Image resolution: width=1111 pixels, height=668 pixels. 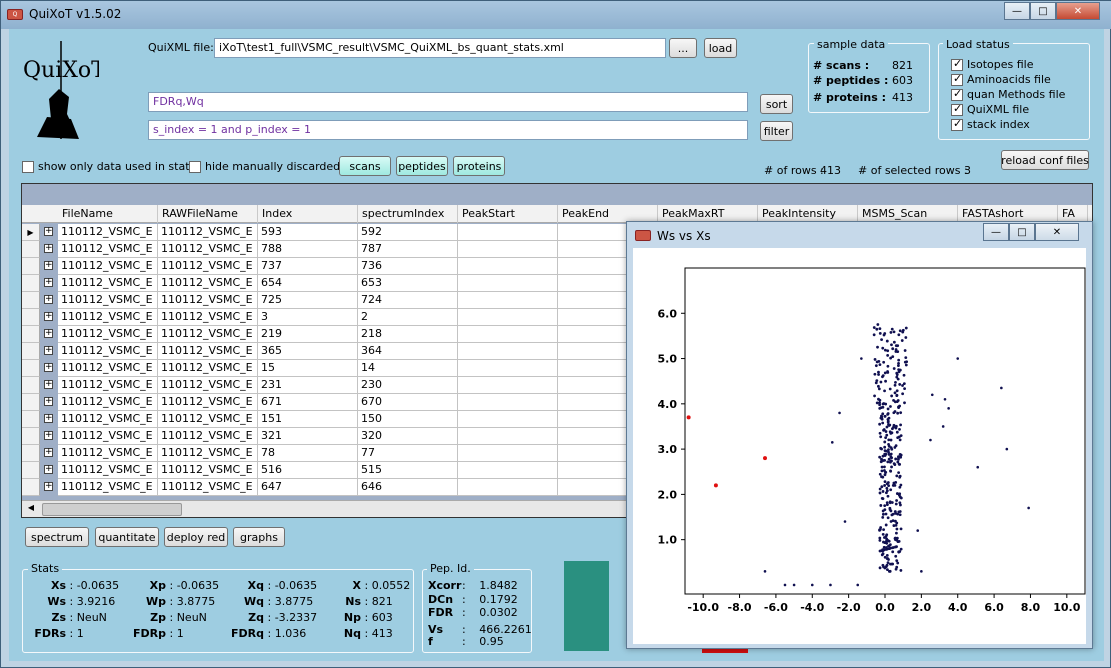 What do you see at coordinates (408, 214) in the screenshot?
I see `column-header: spectrumIndex` at bounding box center [408, 214].